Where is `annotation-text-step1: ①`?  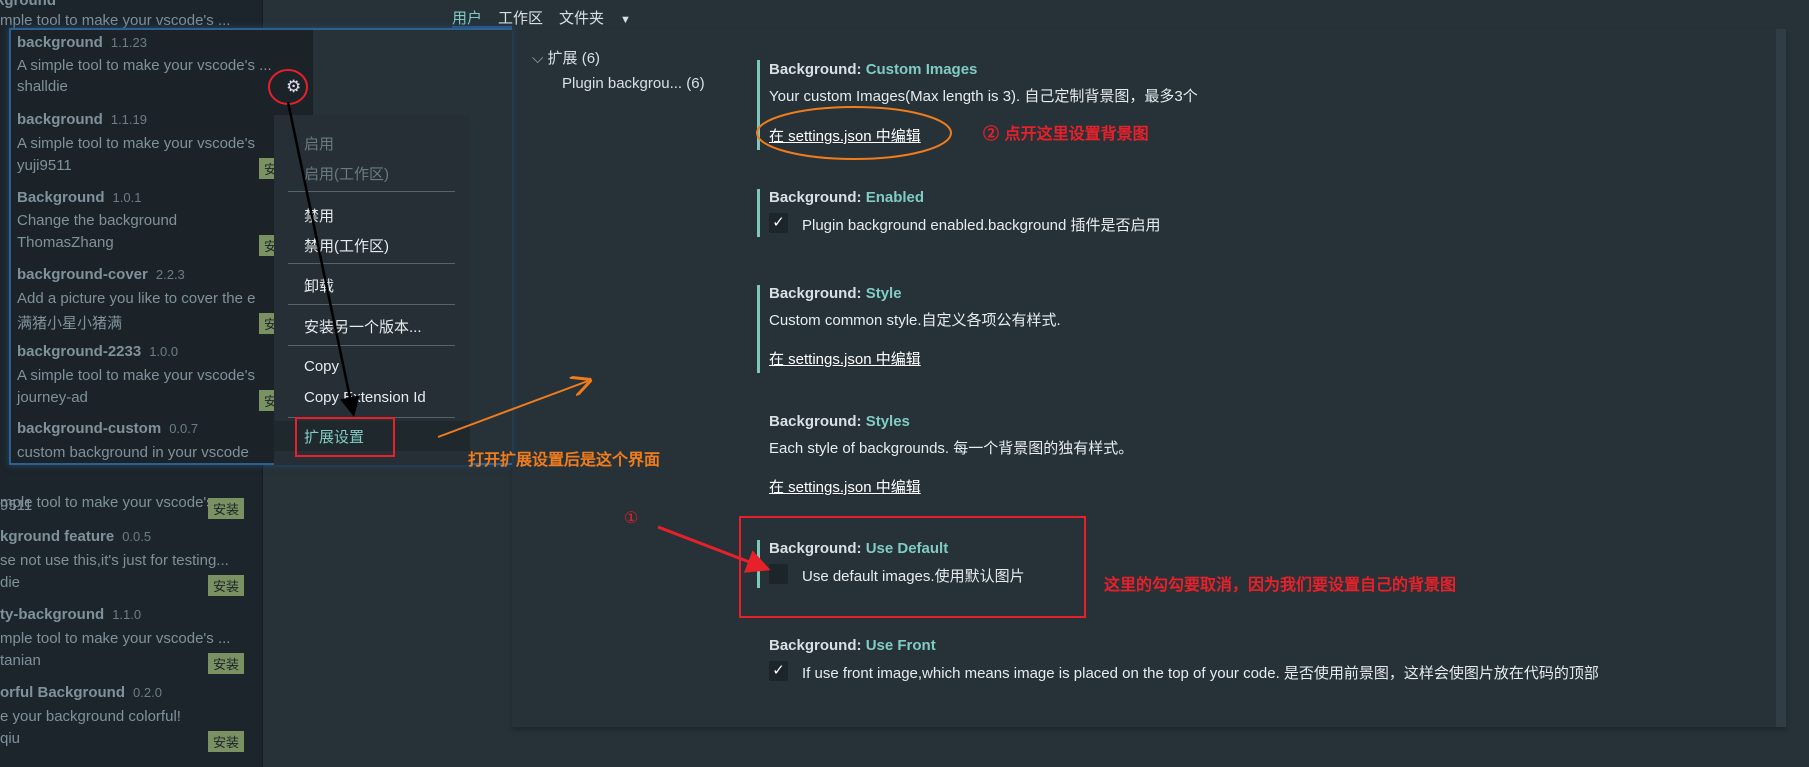 annotation-text-step1: ① is located at coordinates (631, 517).